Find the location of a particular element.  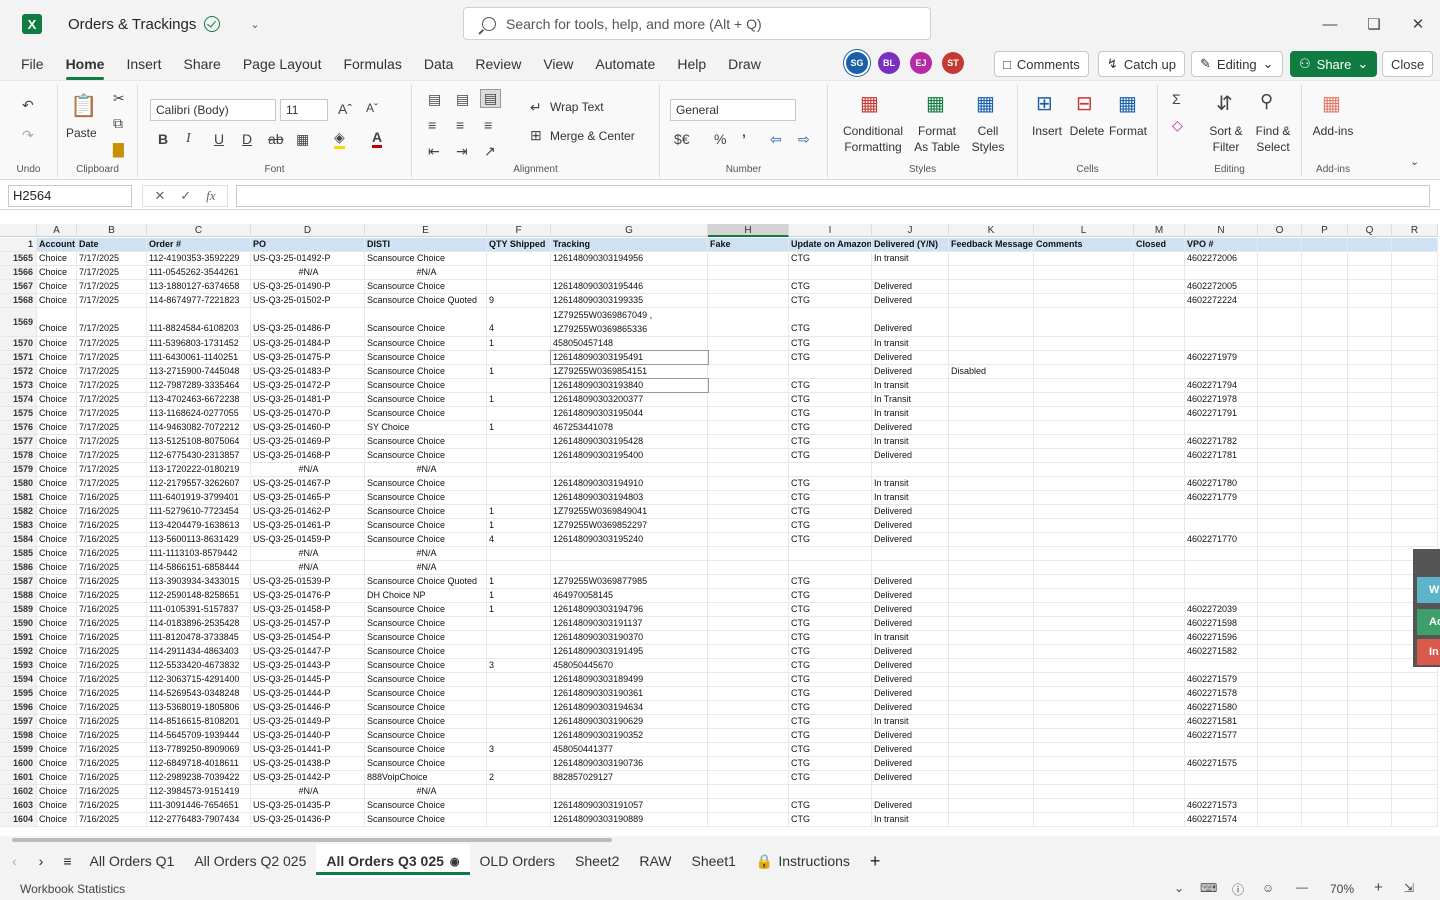

cell: US-Q3-25-01440-P is located at coordinates (308, 735).